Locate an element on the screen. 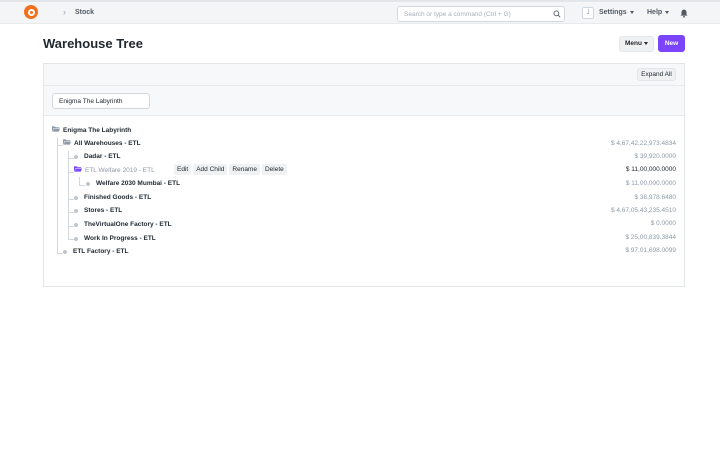  tree-node-welfare-2030-mumbai: Welfare 2030 Mumbai - ETL is located at coordinates (138, 184).